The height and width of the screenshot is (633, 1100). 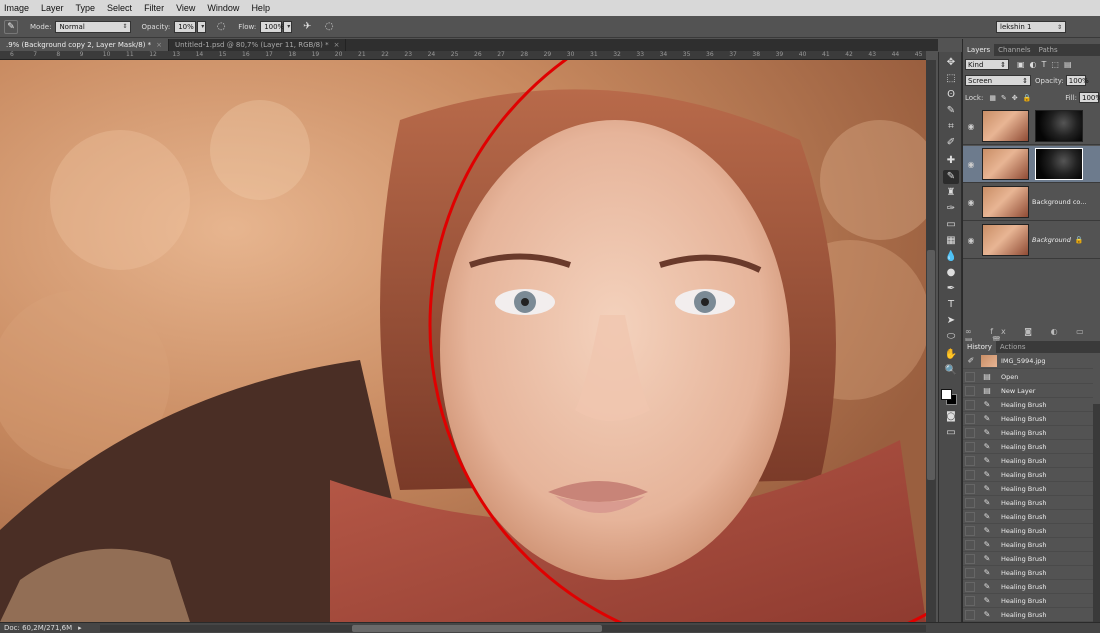 I want to click on brush-tool-icon: ✎, so click(x=951, y=177).